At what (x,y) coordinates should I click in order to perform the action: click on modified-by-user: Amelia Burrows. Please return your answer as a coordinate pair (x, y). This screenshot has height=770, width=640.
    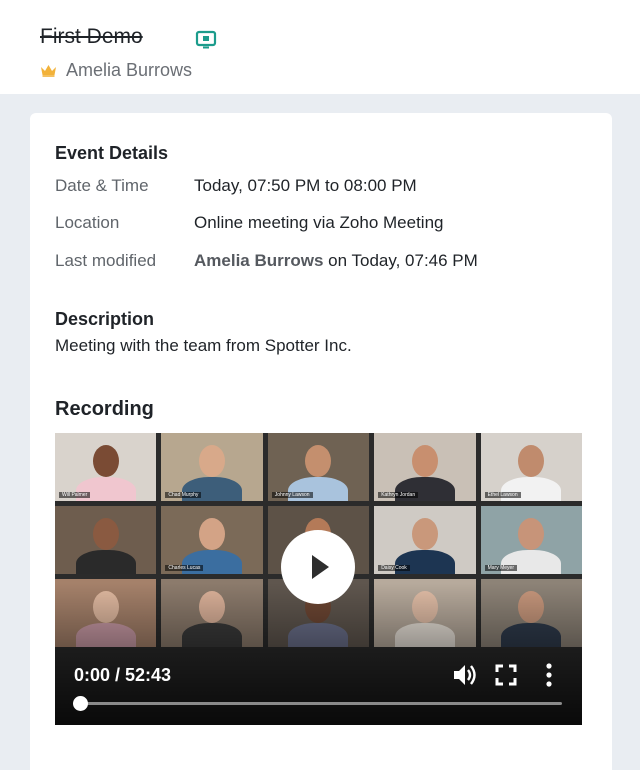
    Looking at the image, I should click on (258, 260).